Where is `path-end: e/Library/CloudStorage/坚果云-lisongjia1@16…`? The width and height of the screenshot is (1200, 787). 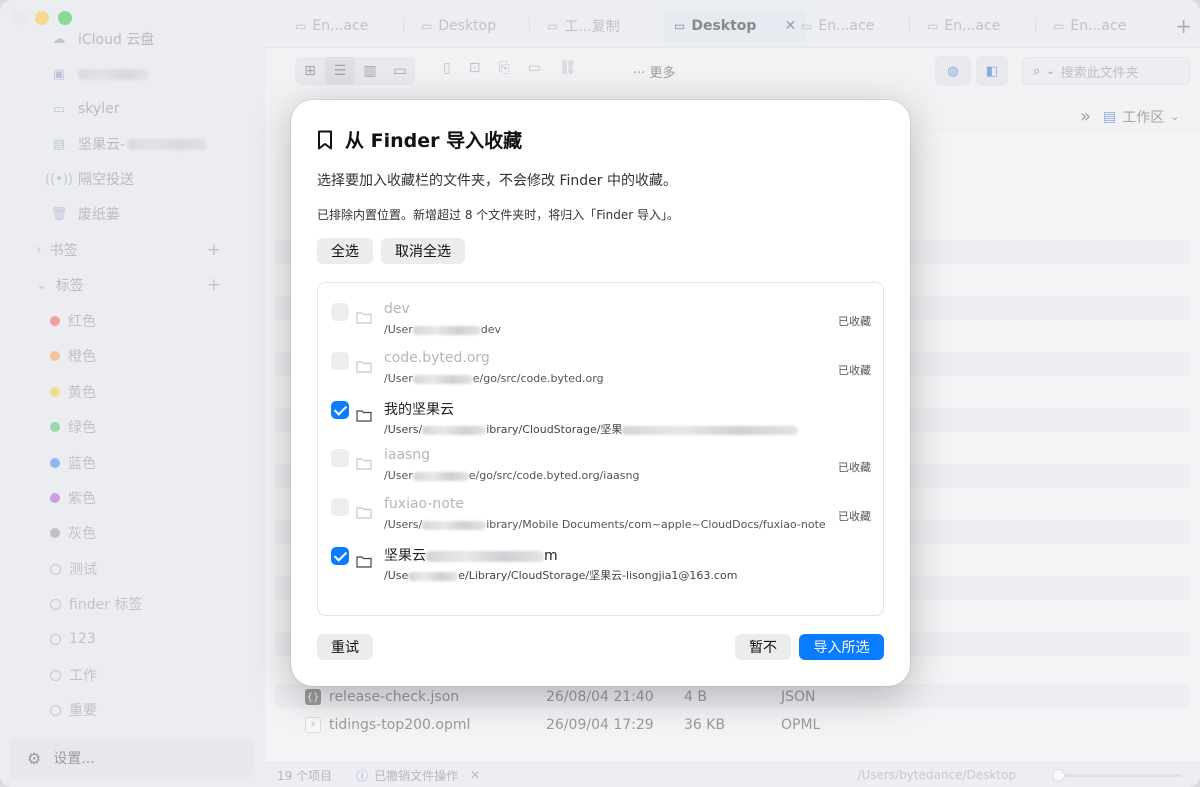
path-end: e/Library/CloudStorage/坚果云-lisongjia1@16… is located at coordinates (598, 575).